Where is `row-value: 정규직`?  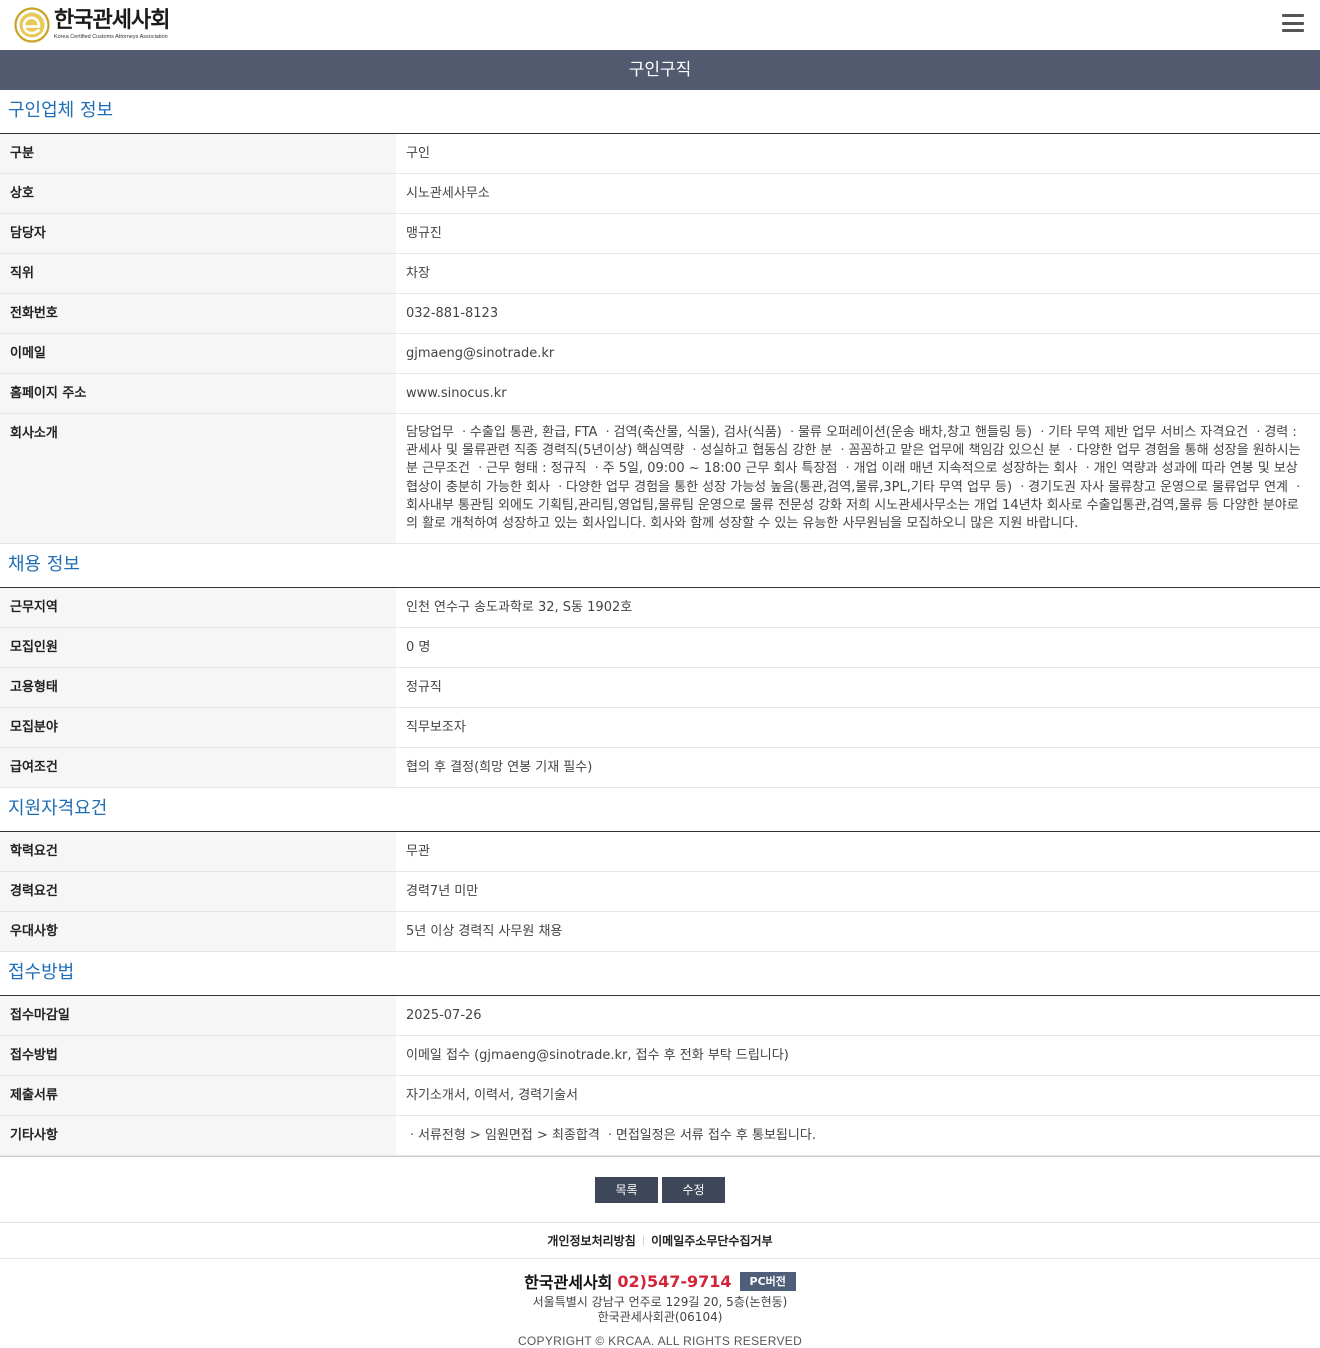
row-value: 정규직 is located at coordinates (424, 688).